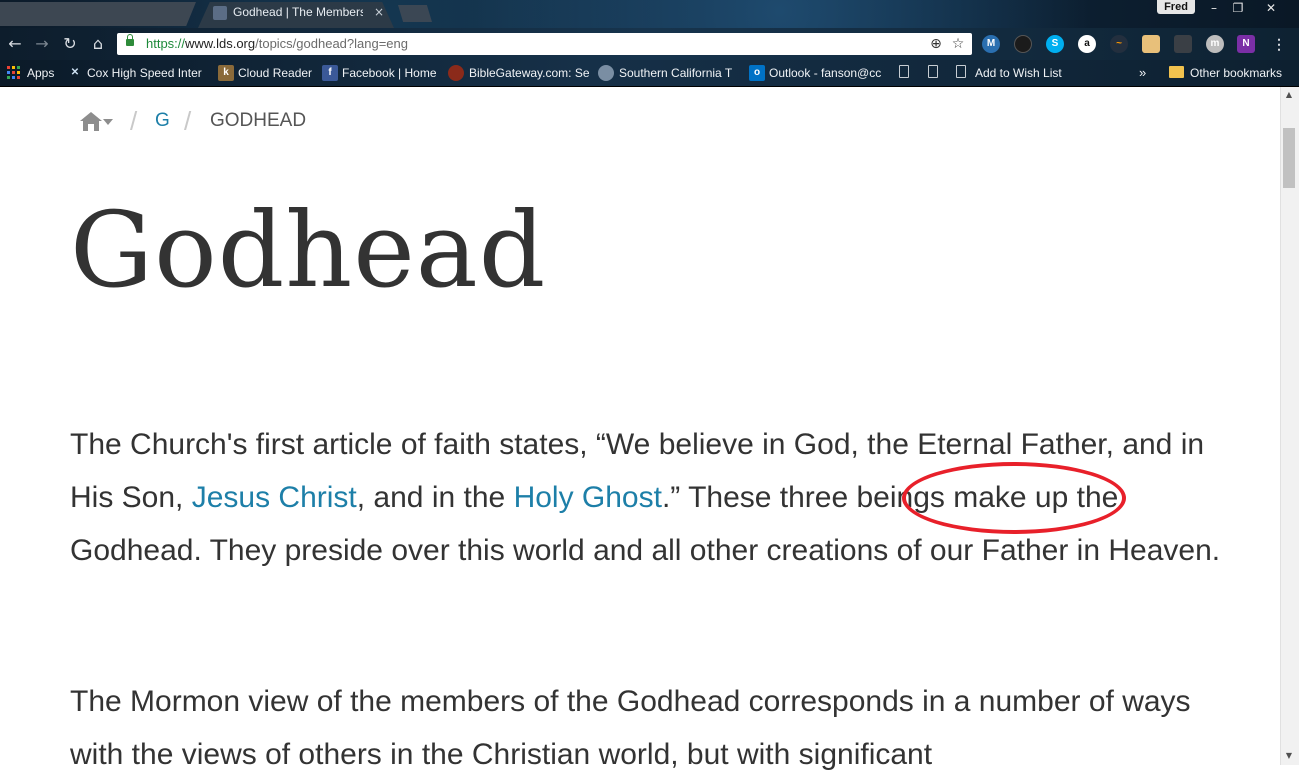 This screenshot has height=781, width=1299. I want to click on breadcrumb-letter-link: G, so click(162, 121).